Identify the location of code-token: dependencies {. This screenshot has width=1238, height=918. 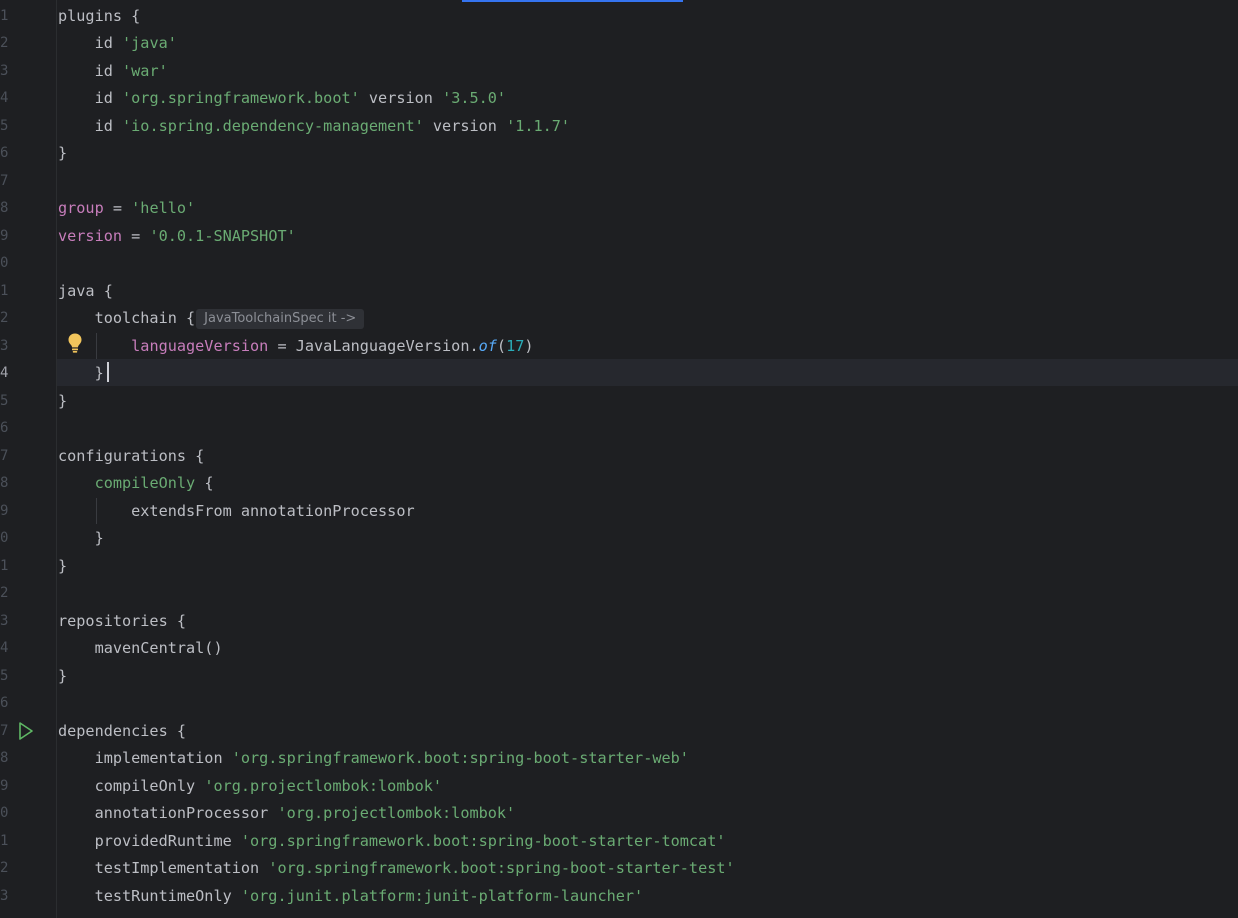
(122, 730).